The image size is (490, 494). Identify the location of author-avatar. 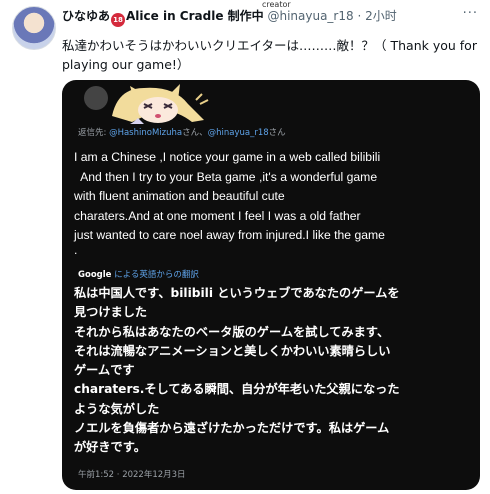
(34, 28).